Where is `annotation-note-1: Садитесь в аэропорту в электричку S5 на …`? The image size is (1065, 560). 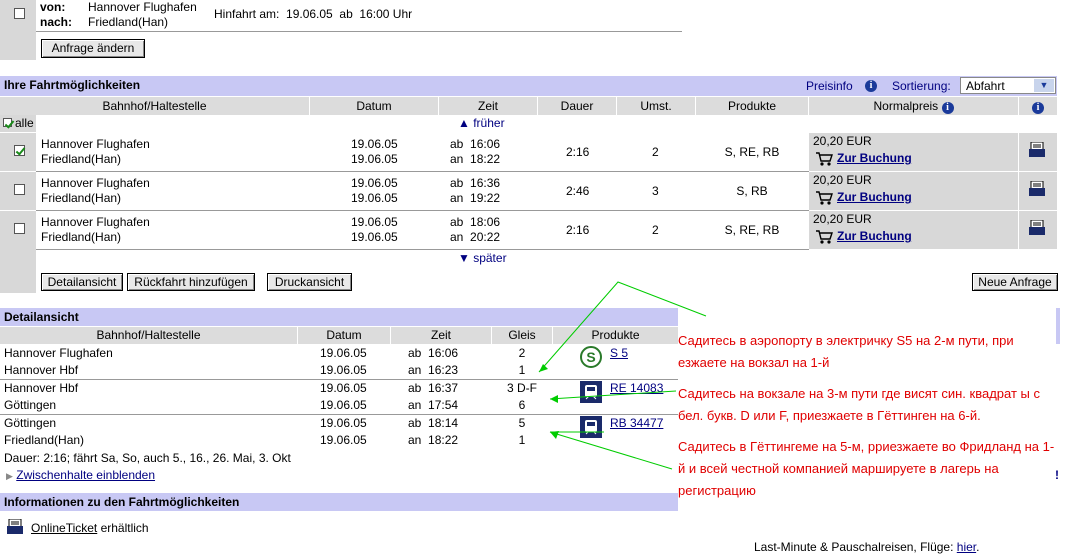 annotation-note-1: Садитесь в аэропорту в электричку S5 на … is located at coordinates (846, 351).